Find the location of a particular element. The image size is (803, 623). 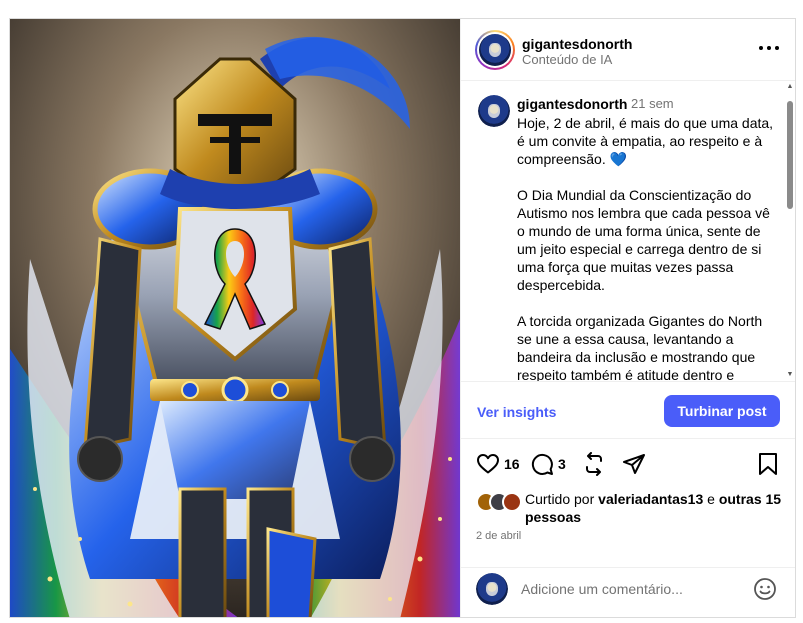

share-icon is located at coordinates (634, 464).